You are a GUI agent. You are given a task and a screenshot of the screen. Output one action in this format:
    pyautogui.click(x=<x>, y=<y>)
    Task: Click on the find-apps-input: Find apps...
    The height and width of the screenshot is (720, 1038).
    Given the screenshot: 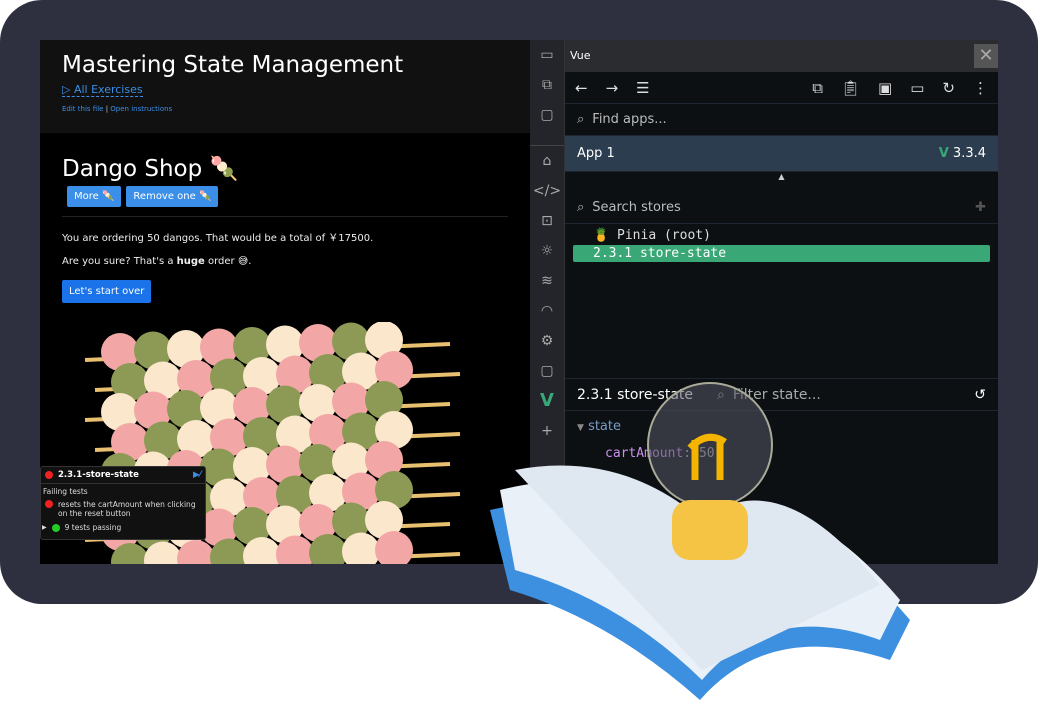 What is the action you would take?
    pyautogui.click(x=629, y=119)
    